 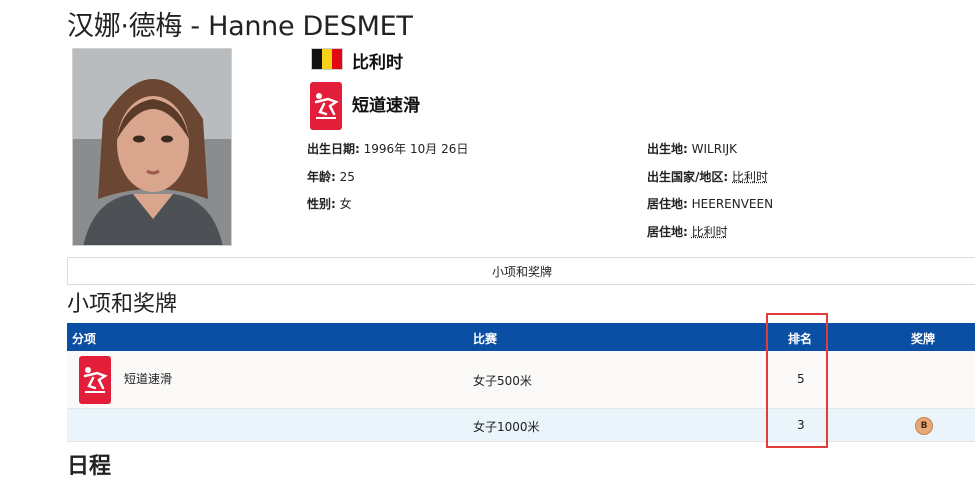 I want to click on birth-date-value: 1996年 10月 26日, so click(x=416, y=149).